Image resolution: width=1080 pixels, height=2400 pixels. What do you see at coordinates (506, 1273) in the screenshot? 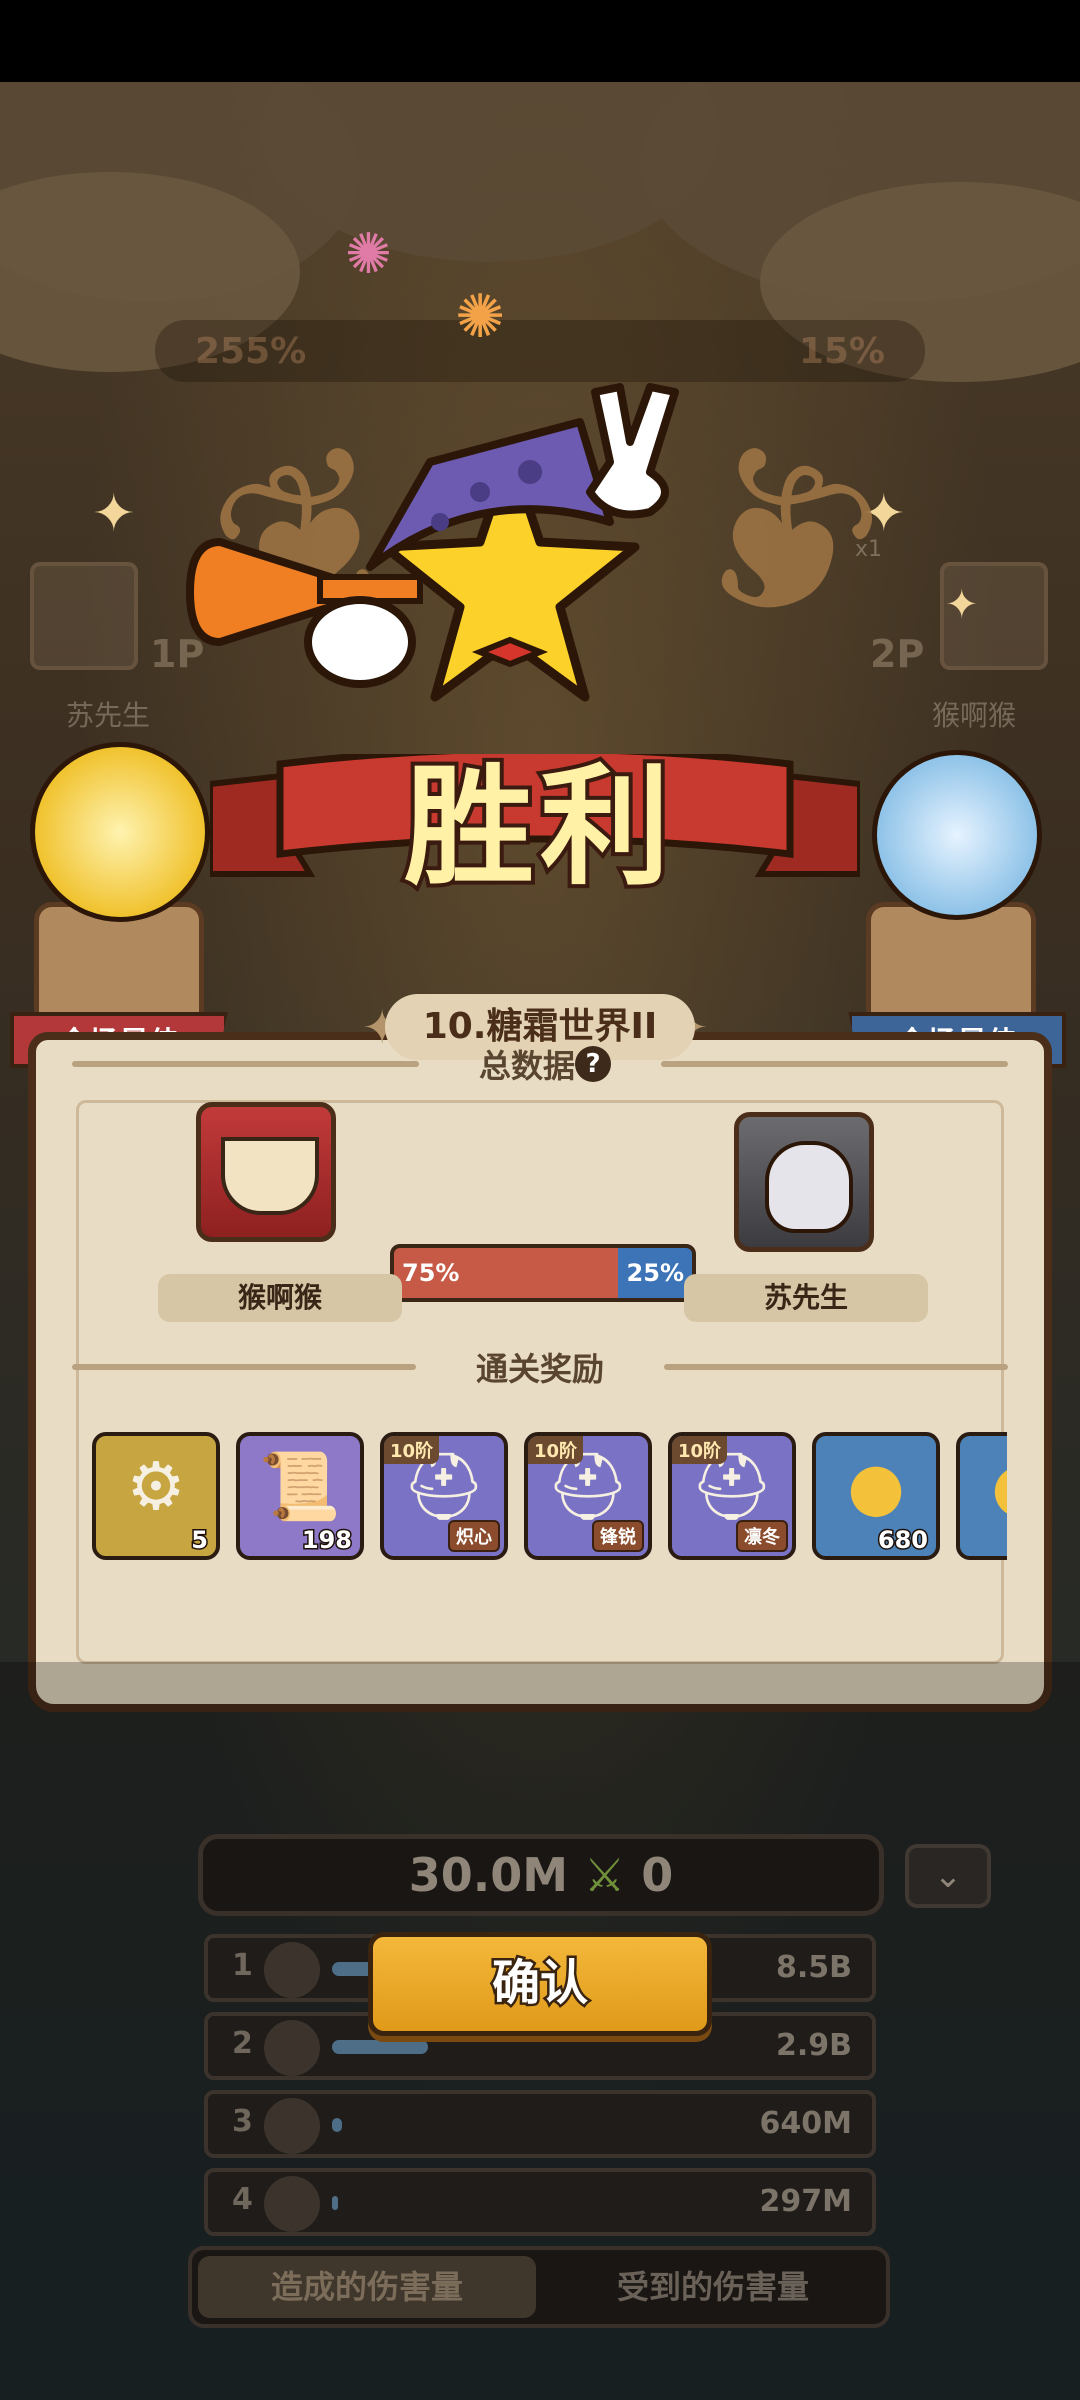
I see `ratio-left-fill: 75%` at bounding box center [506, 1273].